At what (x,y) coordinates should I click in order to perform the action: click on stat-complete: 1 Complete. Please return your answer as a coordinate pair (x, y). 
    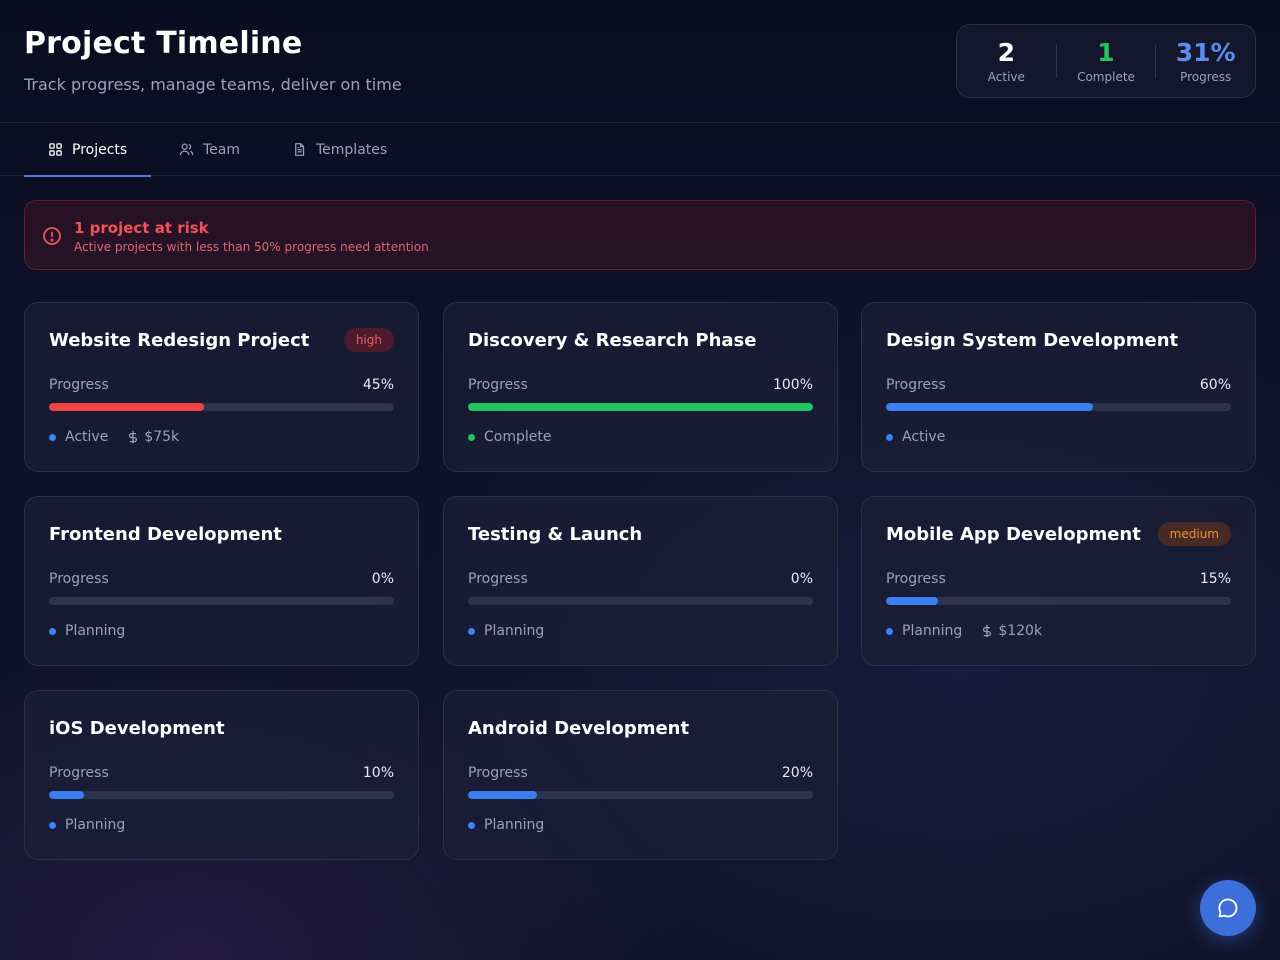
    Looking at the image, I should click on (1106, 61).